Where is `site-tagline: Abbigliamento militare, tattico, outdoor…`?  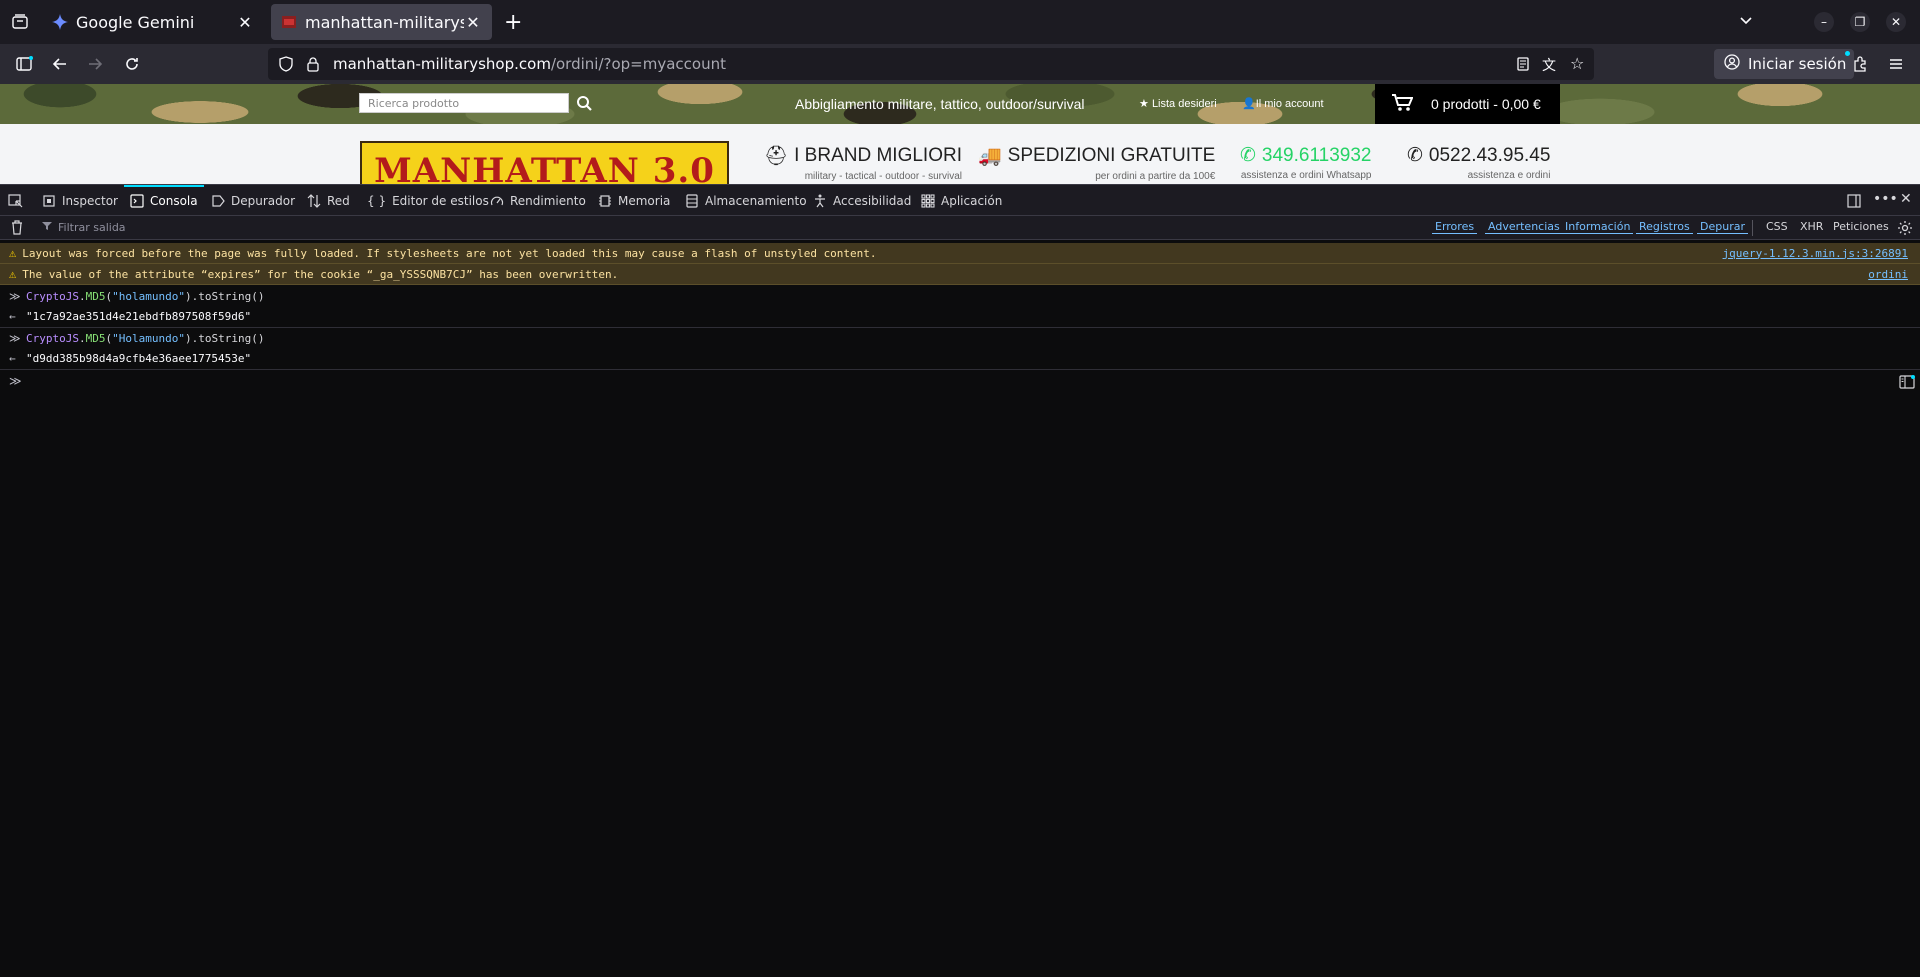 site-tagline: Abbigliamento militare, tattico, outdoor… is located at coordinates (940, 104).